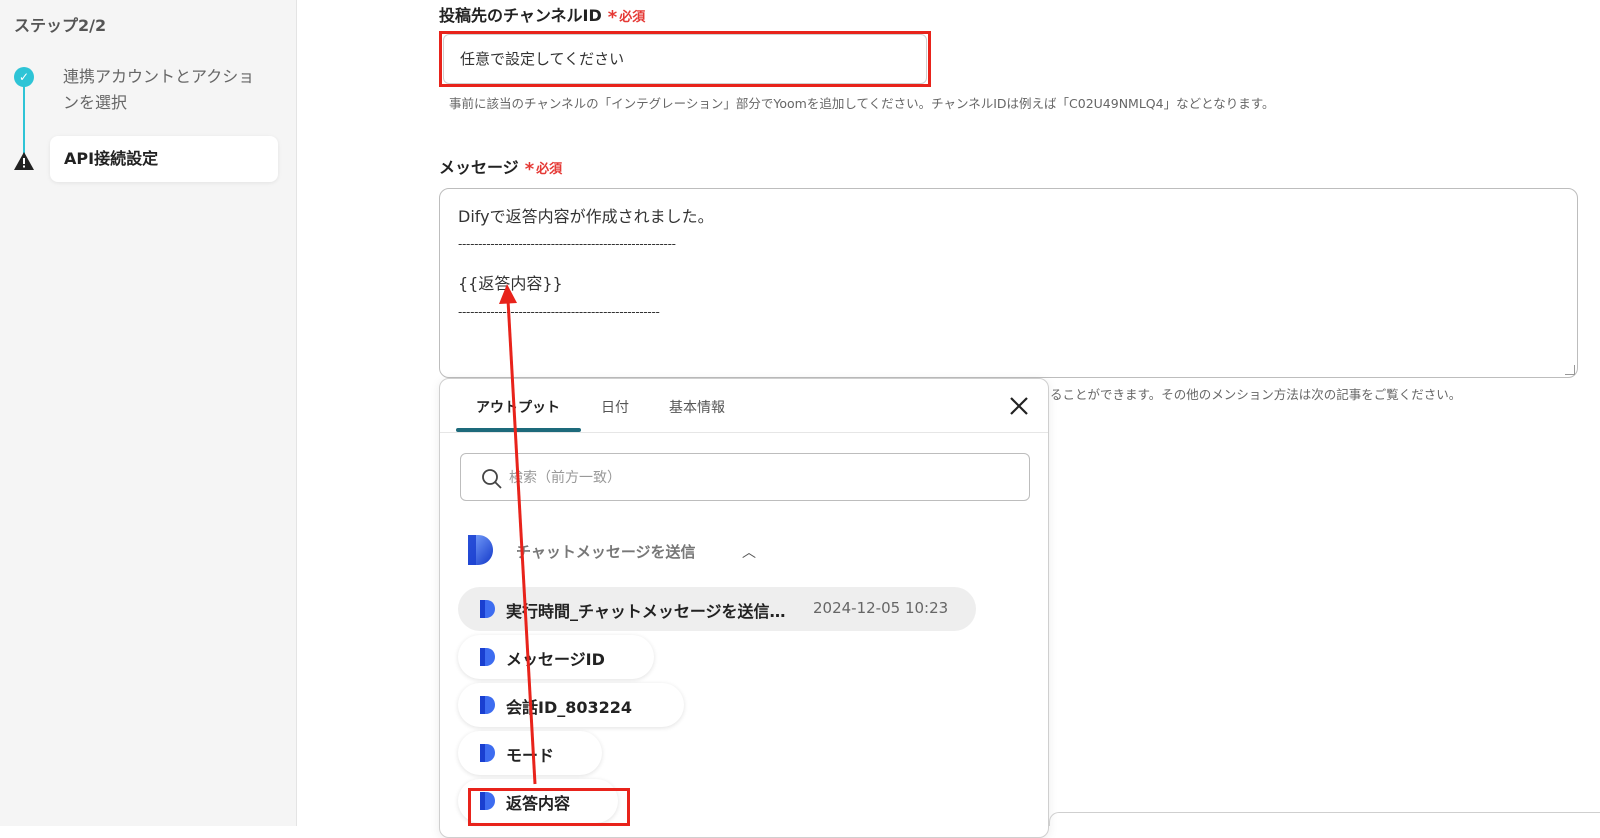 This screenshot has height=838, width=1600. What do you see at coordinates (518, 407) in the screenshot?
I see `tab-output: アウトプット` at bounding box center [518, 407].